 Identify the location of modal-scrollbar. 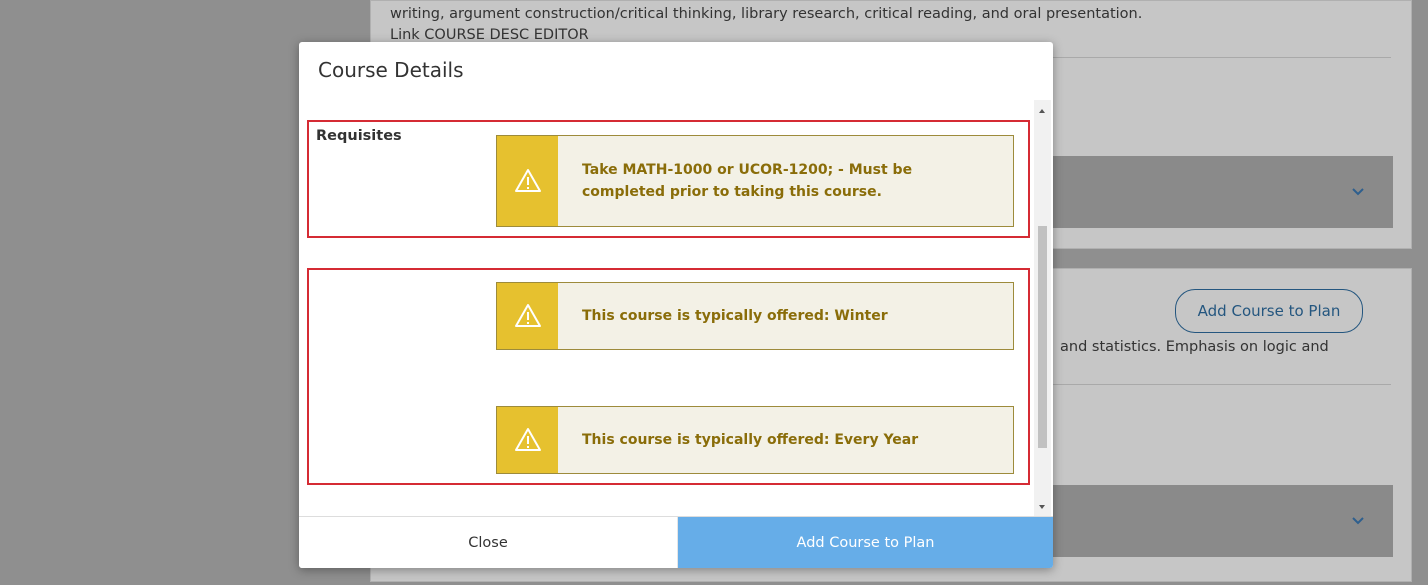
(1042, 308).